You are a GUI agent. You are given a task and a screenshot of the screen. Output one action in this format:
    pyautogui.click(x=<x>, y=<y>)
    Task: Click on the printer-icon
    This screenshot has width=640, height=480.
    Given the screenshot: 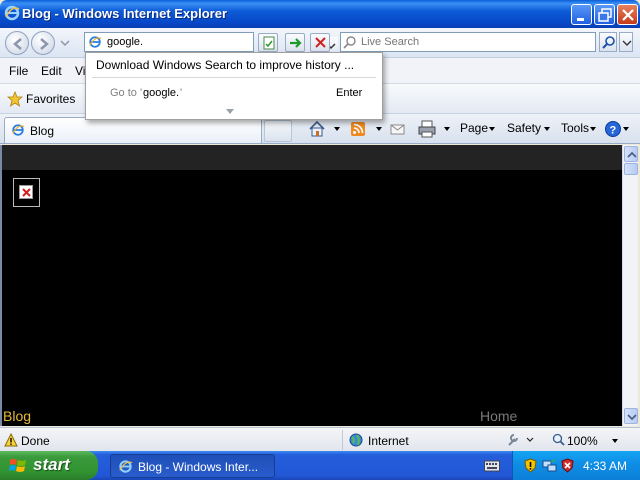 What is the action you would take?
    pyautogui.click(x=427, y=129)
    